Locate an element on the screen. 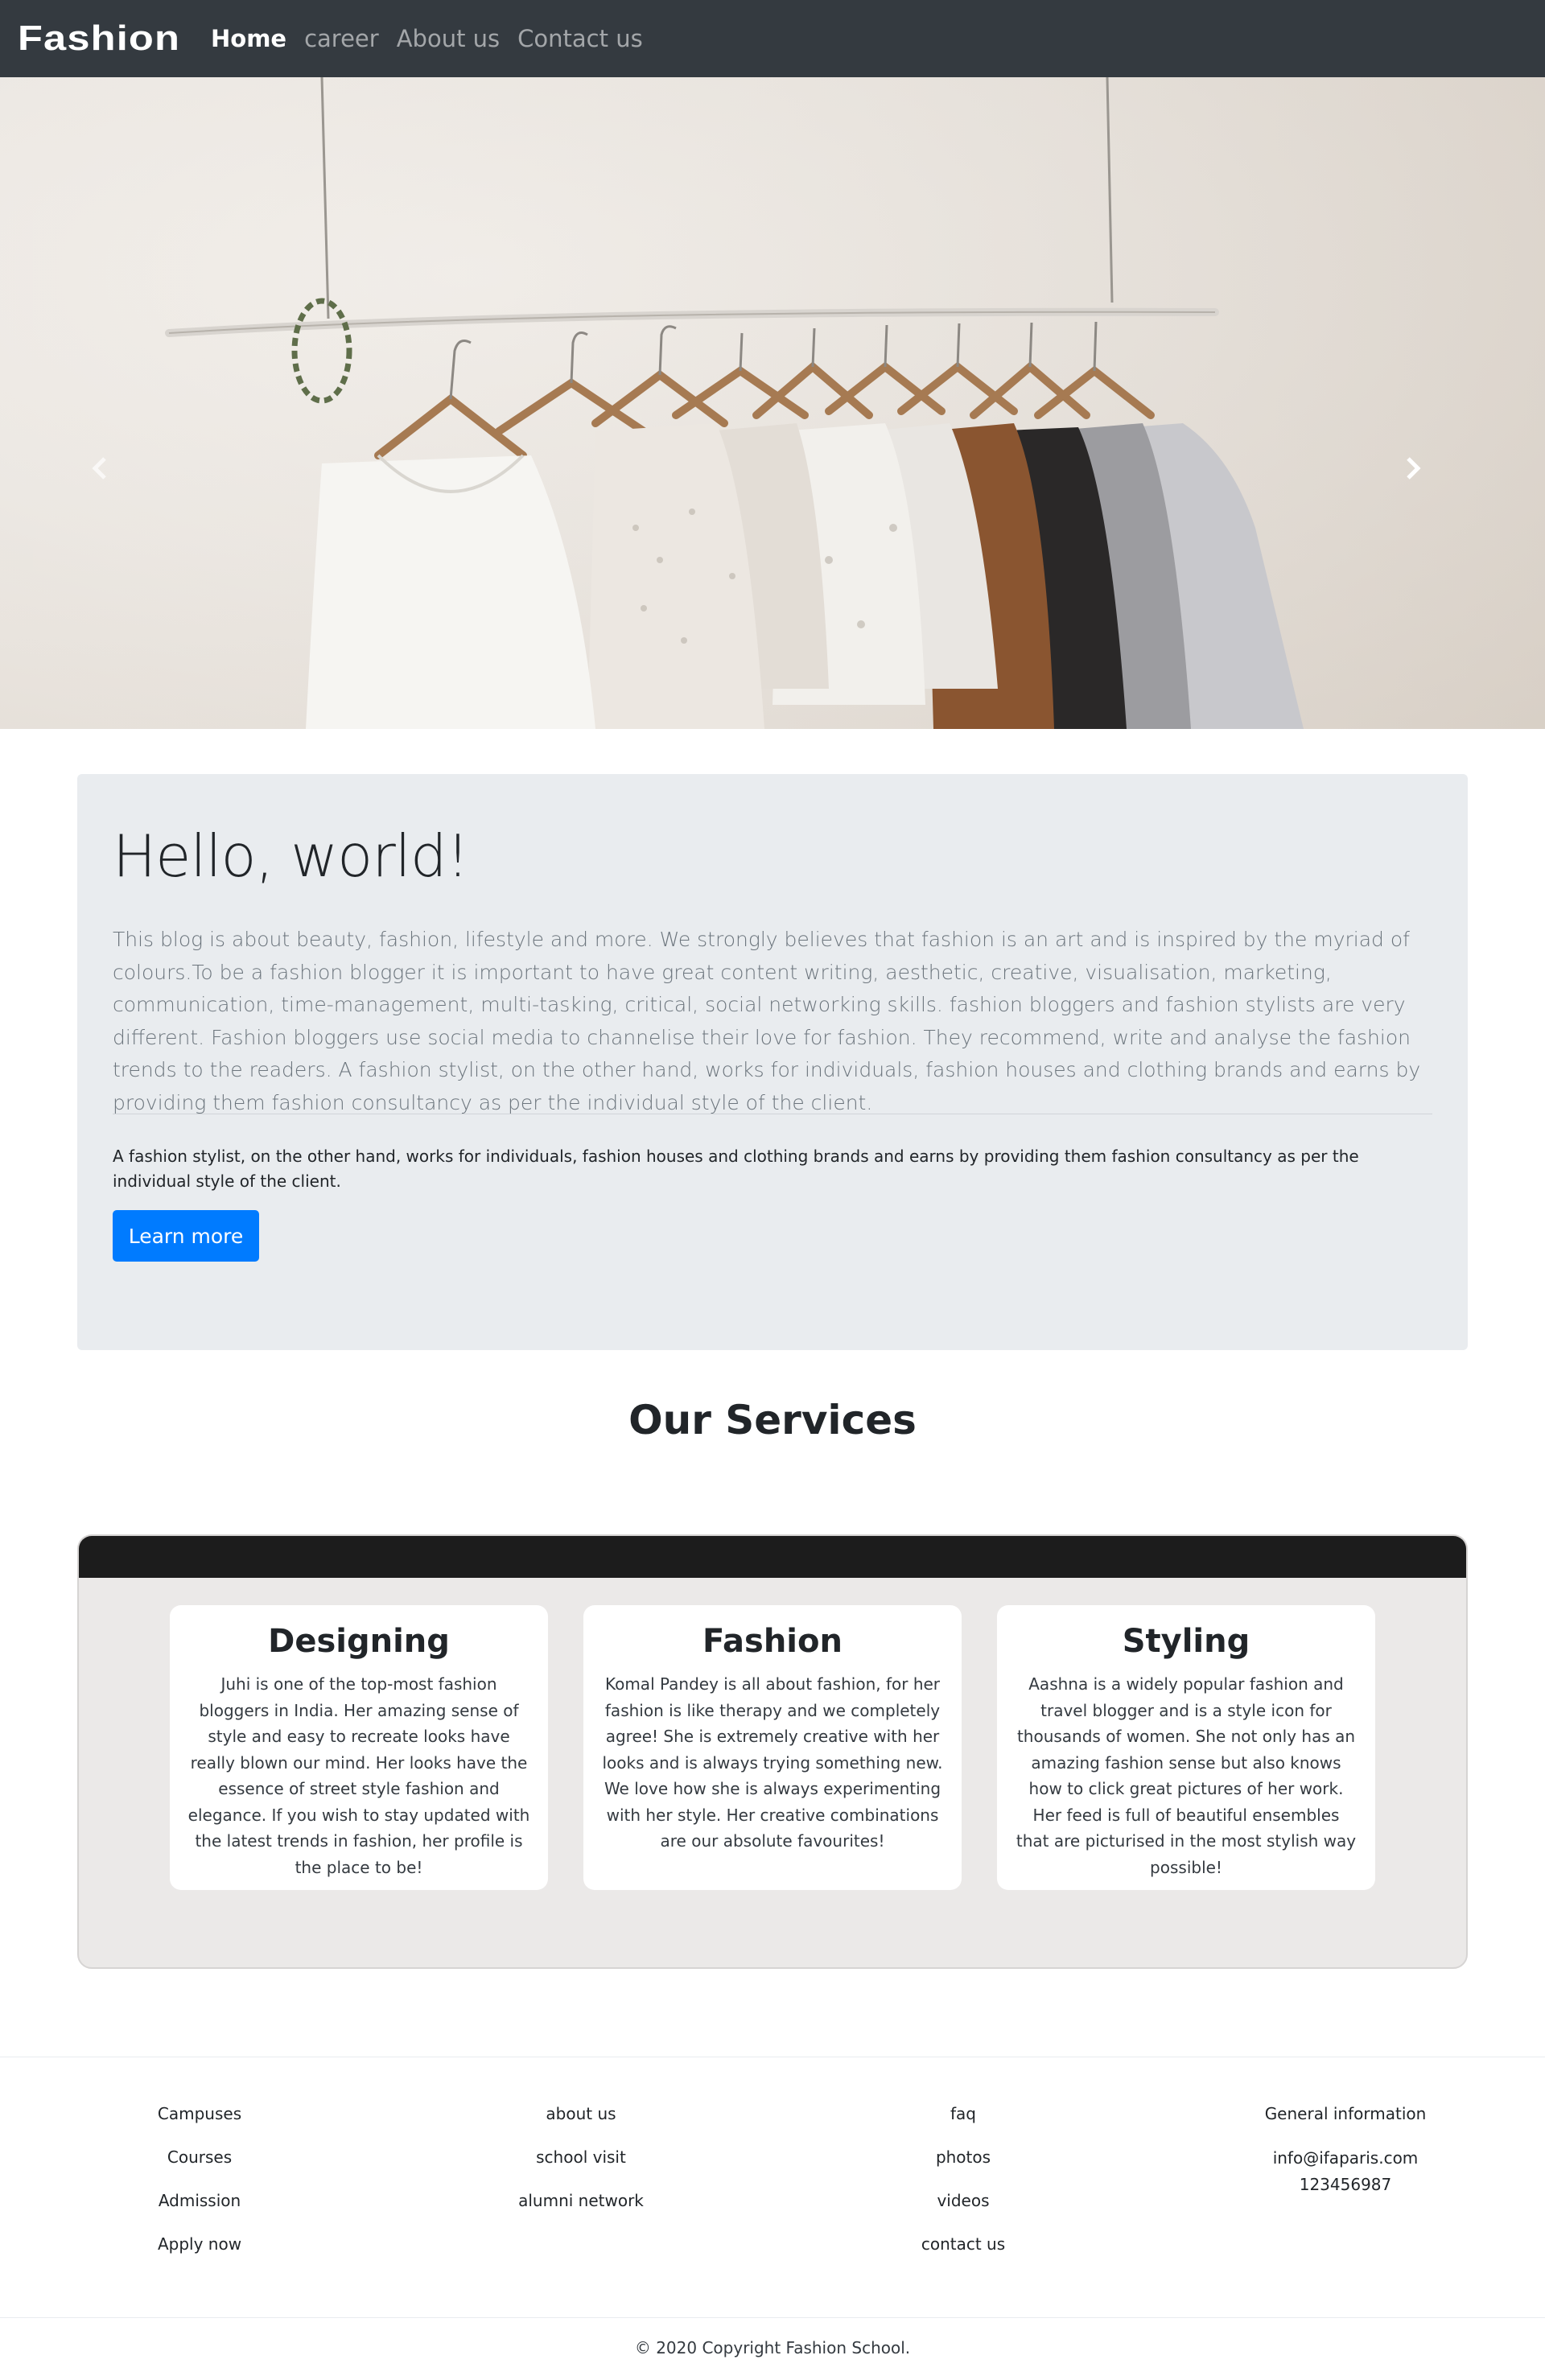  nav-link-career: career is located at coordinates (341, 38).